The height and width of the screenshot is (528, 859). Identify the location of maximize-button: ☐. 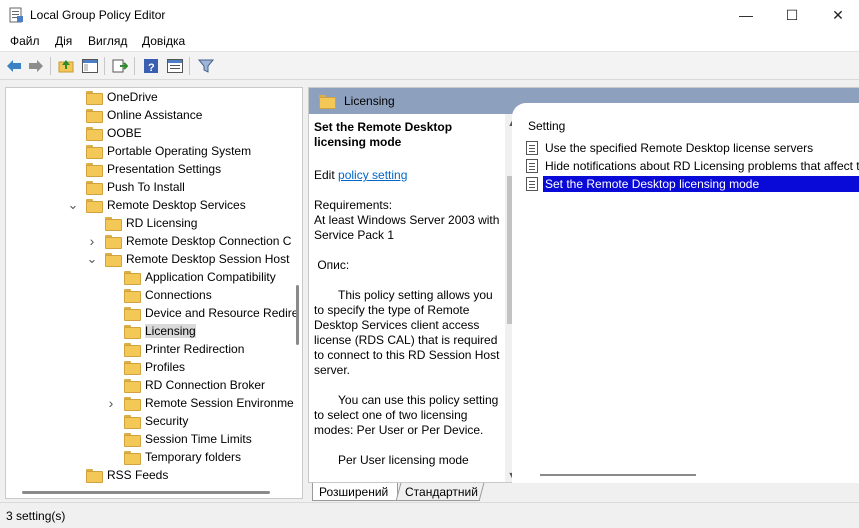
(792, 15).